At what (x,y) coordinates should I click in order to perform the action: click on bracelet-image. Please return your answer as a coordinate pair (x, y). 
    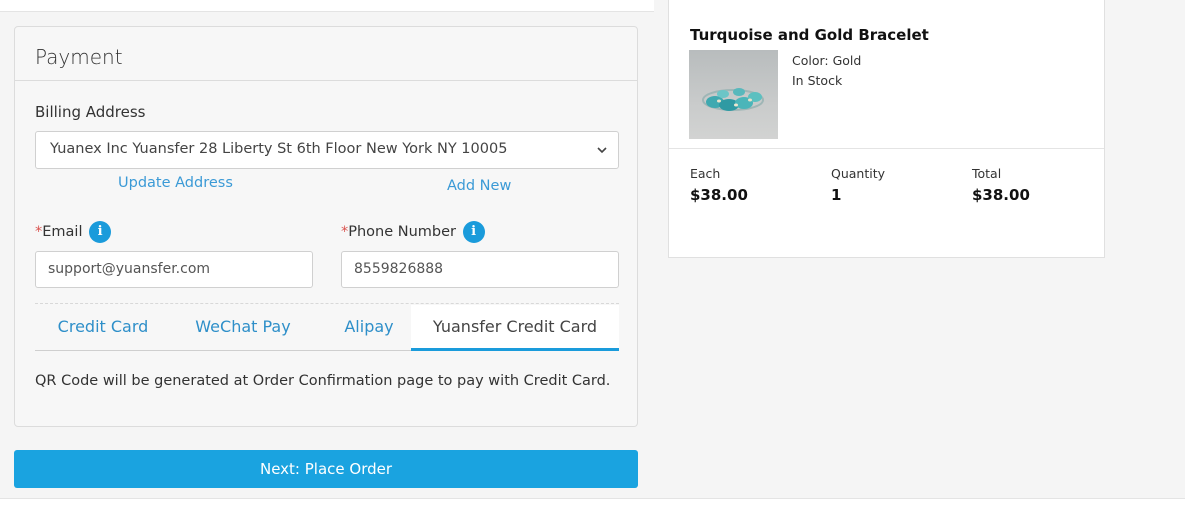
    Looking at the image, I should click on (733, 99).